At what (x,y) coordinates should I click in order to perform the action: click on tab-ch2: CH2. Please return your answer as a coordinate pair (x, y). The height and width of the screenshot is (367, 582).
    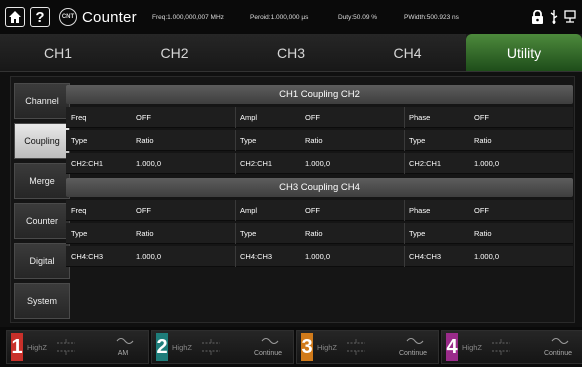
    Looking at the image, I should click on (174, 52).